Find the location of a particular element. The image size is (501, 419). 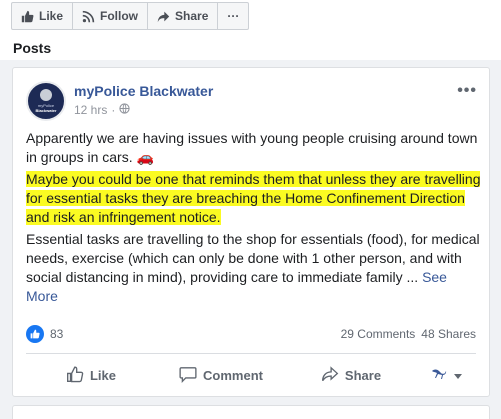

page-share-label: Share is located at coordinates (192, 16).